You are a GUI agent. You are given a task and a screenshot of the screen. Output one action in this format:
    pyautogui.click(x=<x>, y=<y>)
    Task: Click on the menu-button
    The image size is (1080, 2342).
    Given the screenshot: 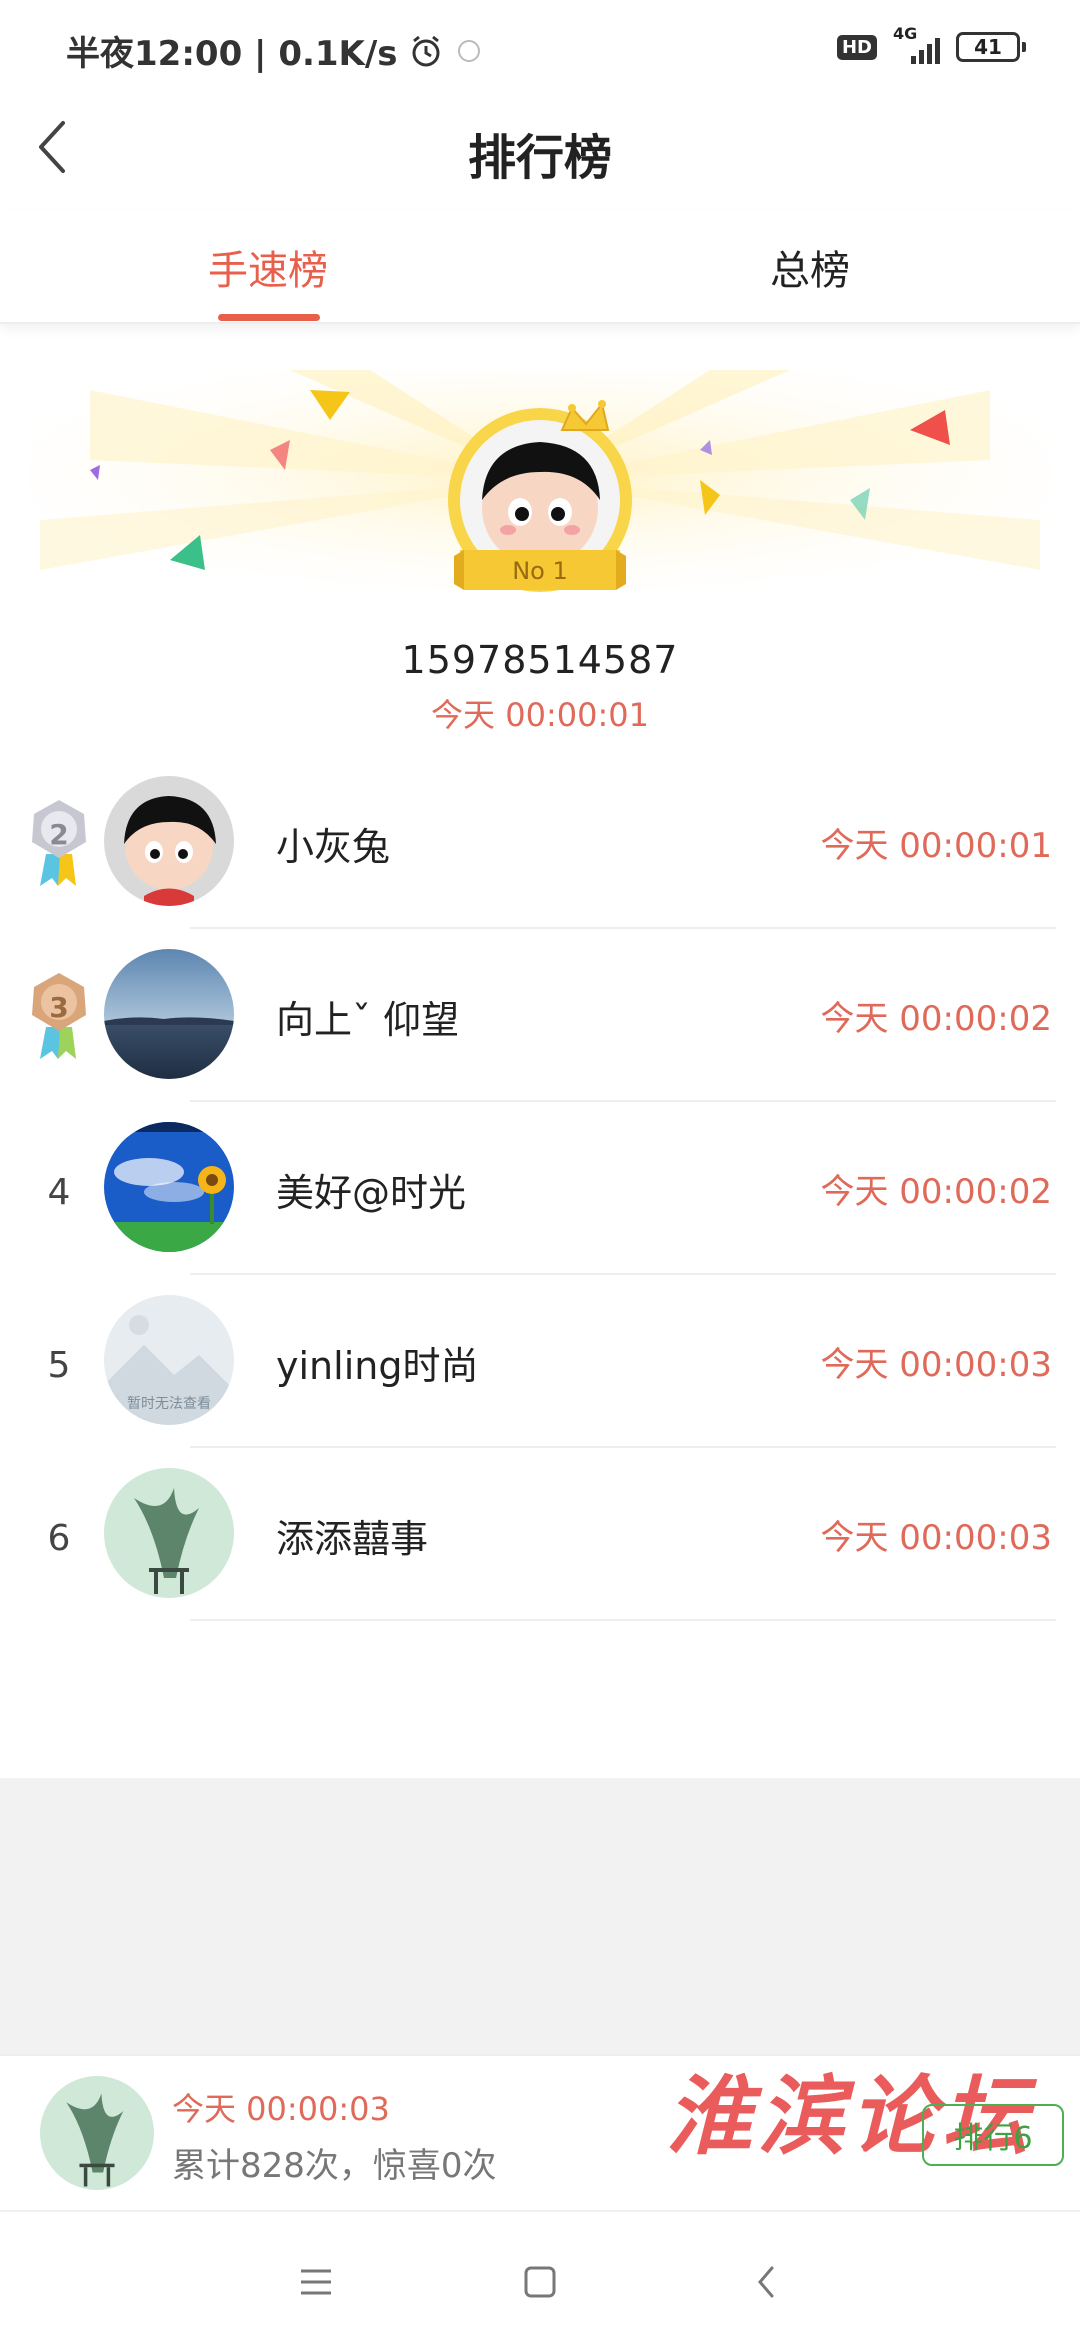 What is the action you would take?
    pyautogui.click(x=316, y=2282)
    